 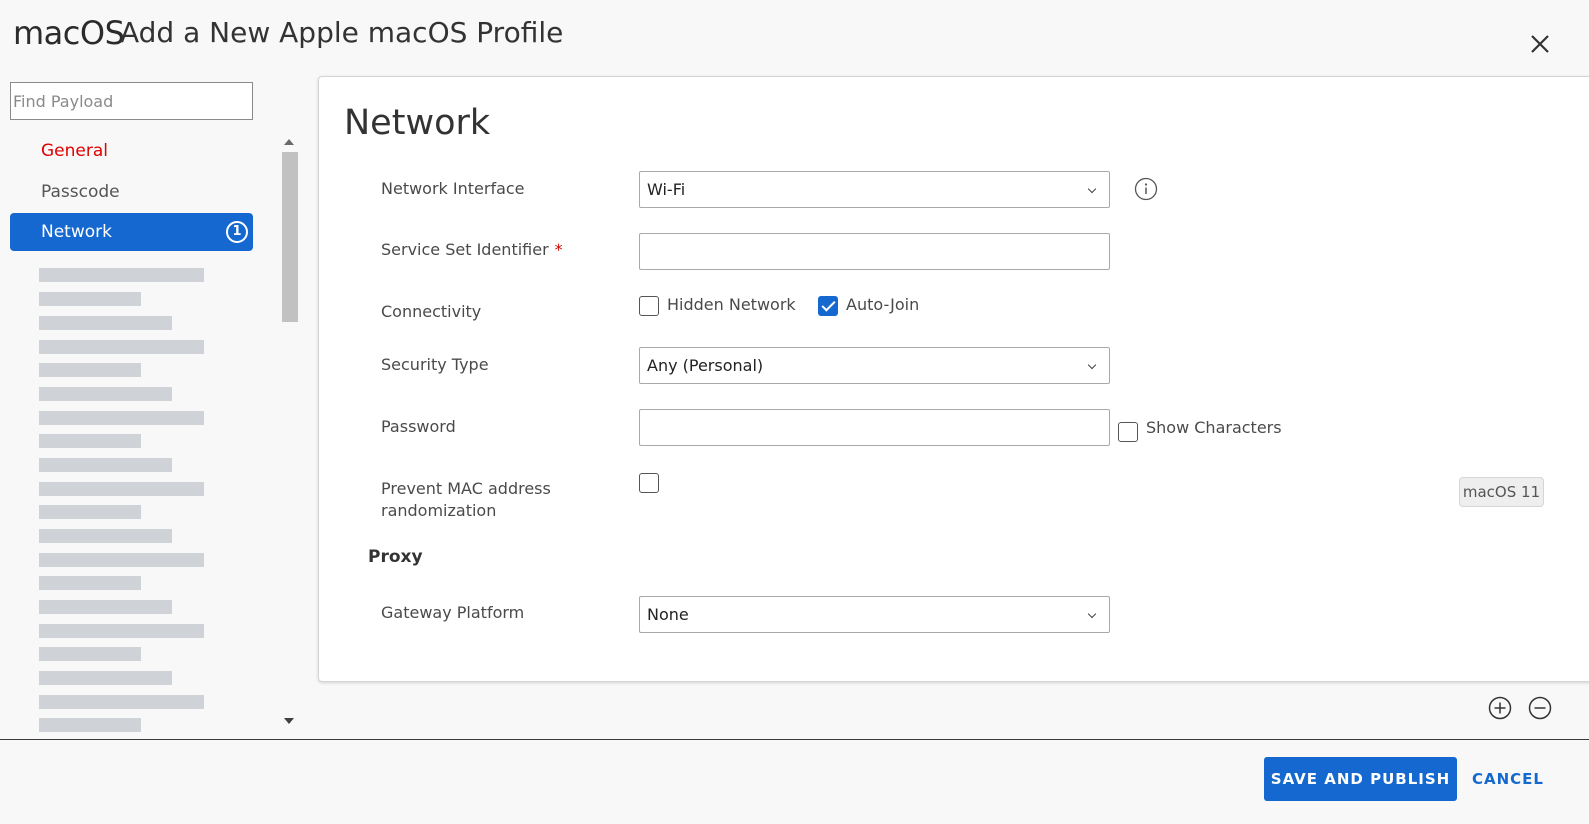 I want to click on save-and-publish-button: SAVE AND PUBLISH, so click(x=1360, y=779).